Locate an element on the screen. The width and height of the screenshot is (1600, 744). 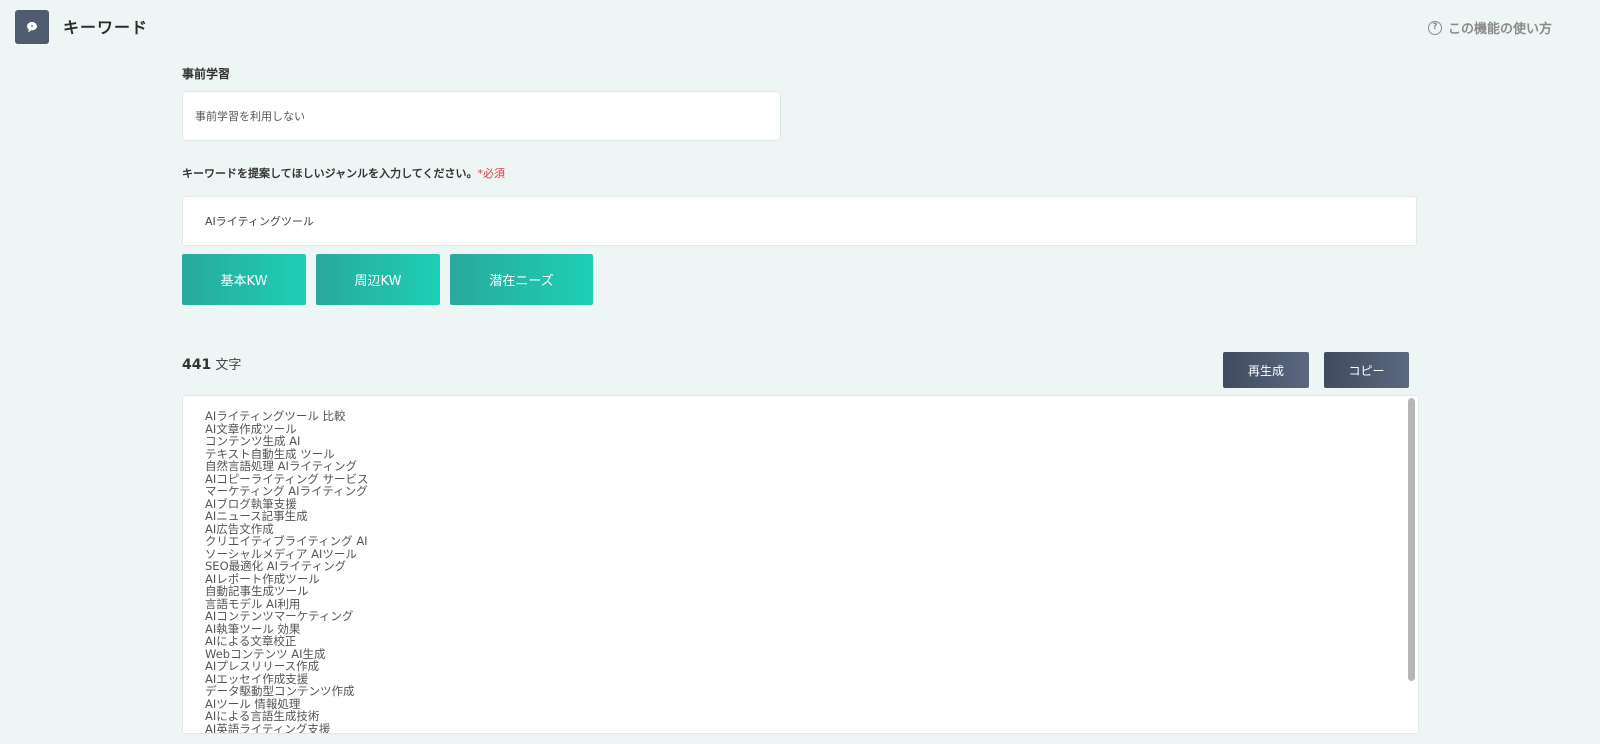
basic-kw-button: 基本KW is located at coordinates (244, 279).